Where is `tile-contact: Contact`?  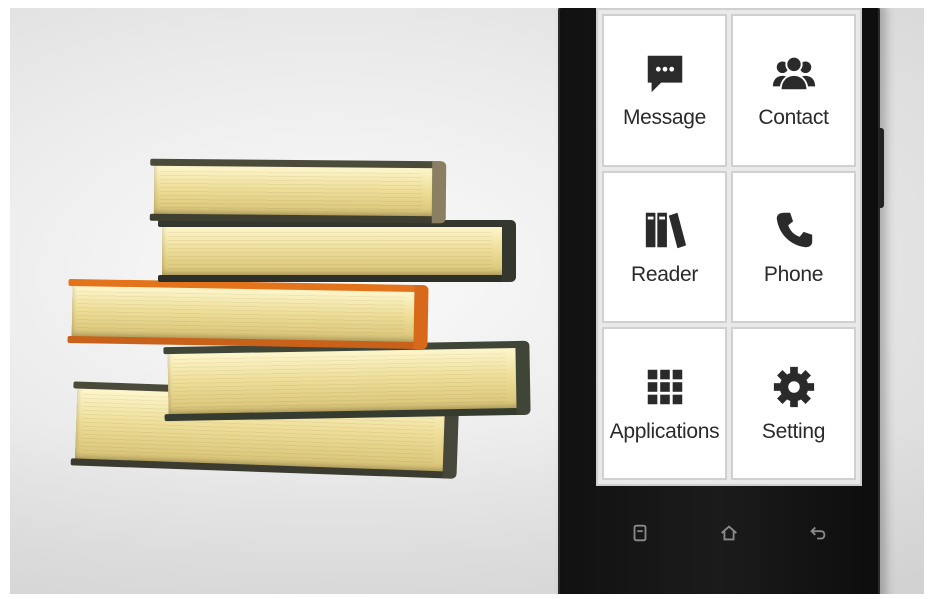
tile-contact: Contact is located at coordinates (793, 90).